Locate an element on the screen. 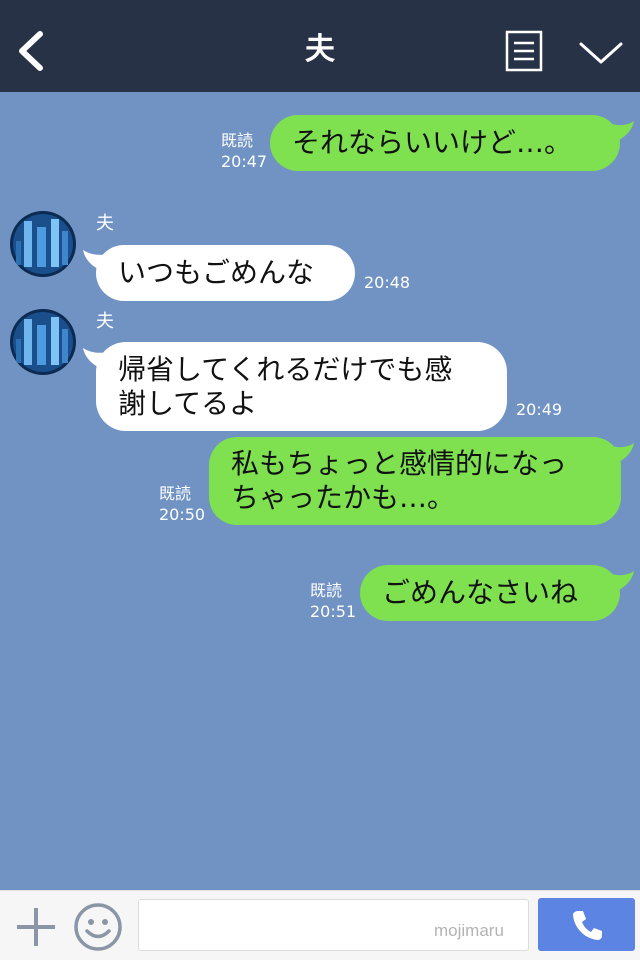 The width and height of the screenshot is (640, 960). outgoing-message-bubble: ごめんなさいね is located at coordinates (490, 593).